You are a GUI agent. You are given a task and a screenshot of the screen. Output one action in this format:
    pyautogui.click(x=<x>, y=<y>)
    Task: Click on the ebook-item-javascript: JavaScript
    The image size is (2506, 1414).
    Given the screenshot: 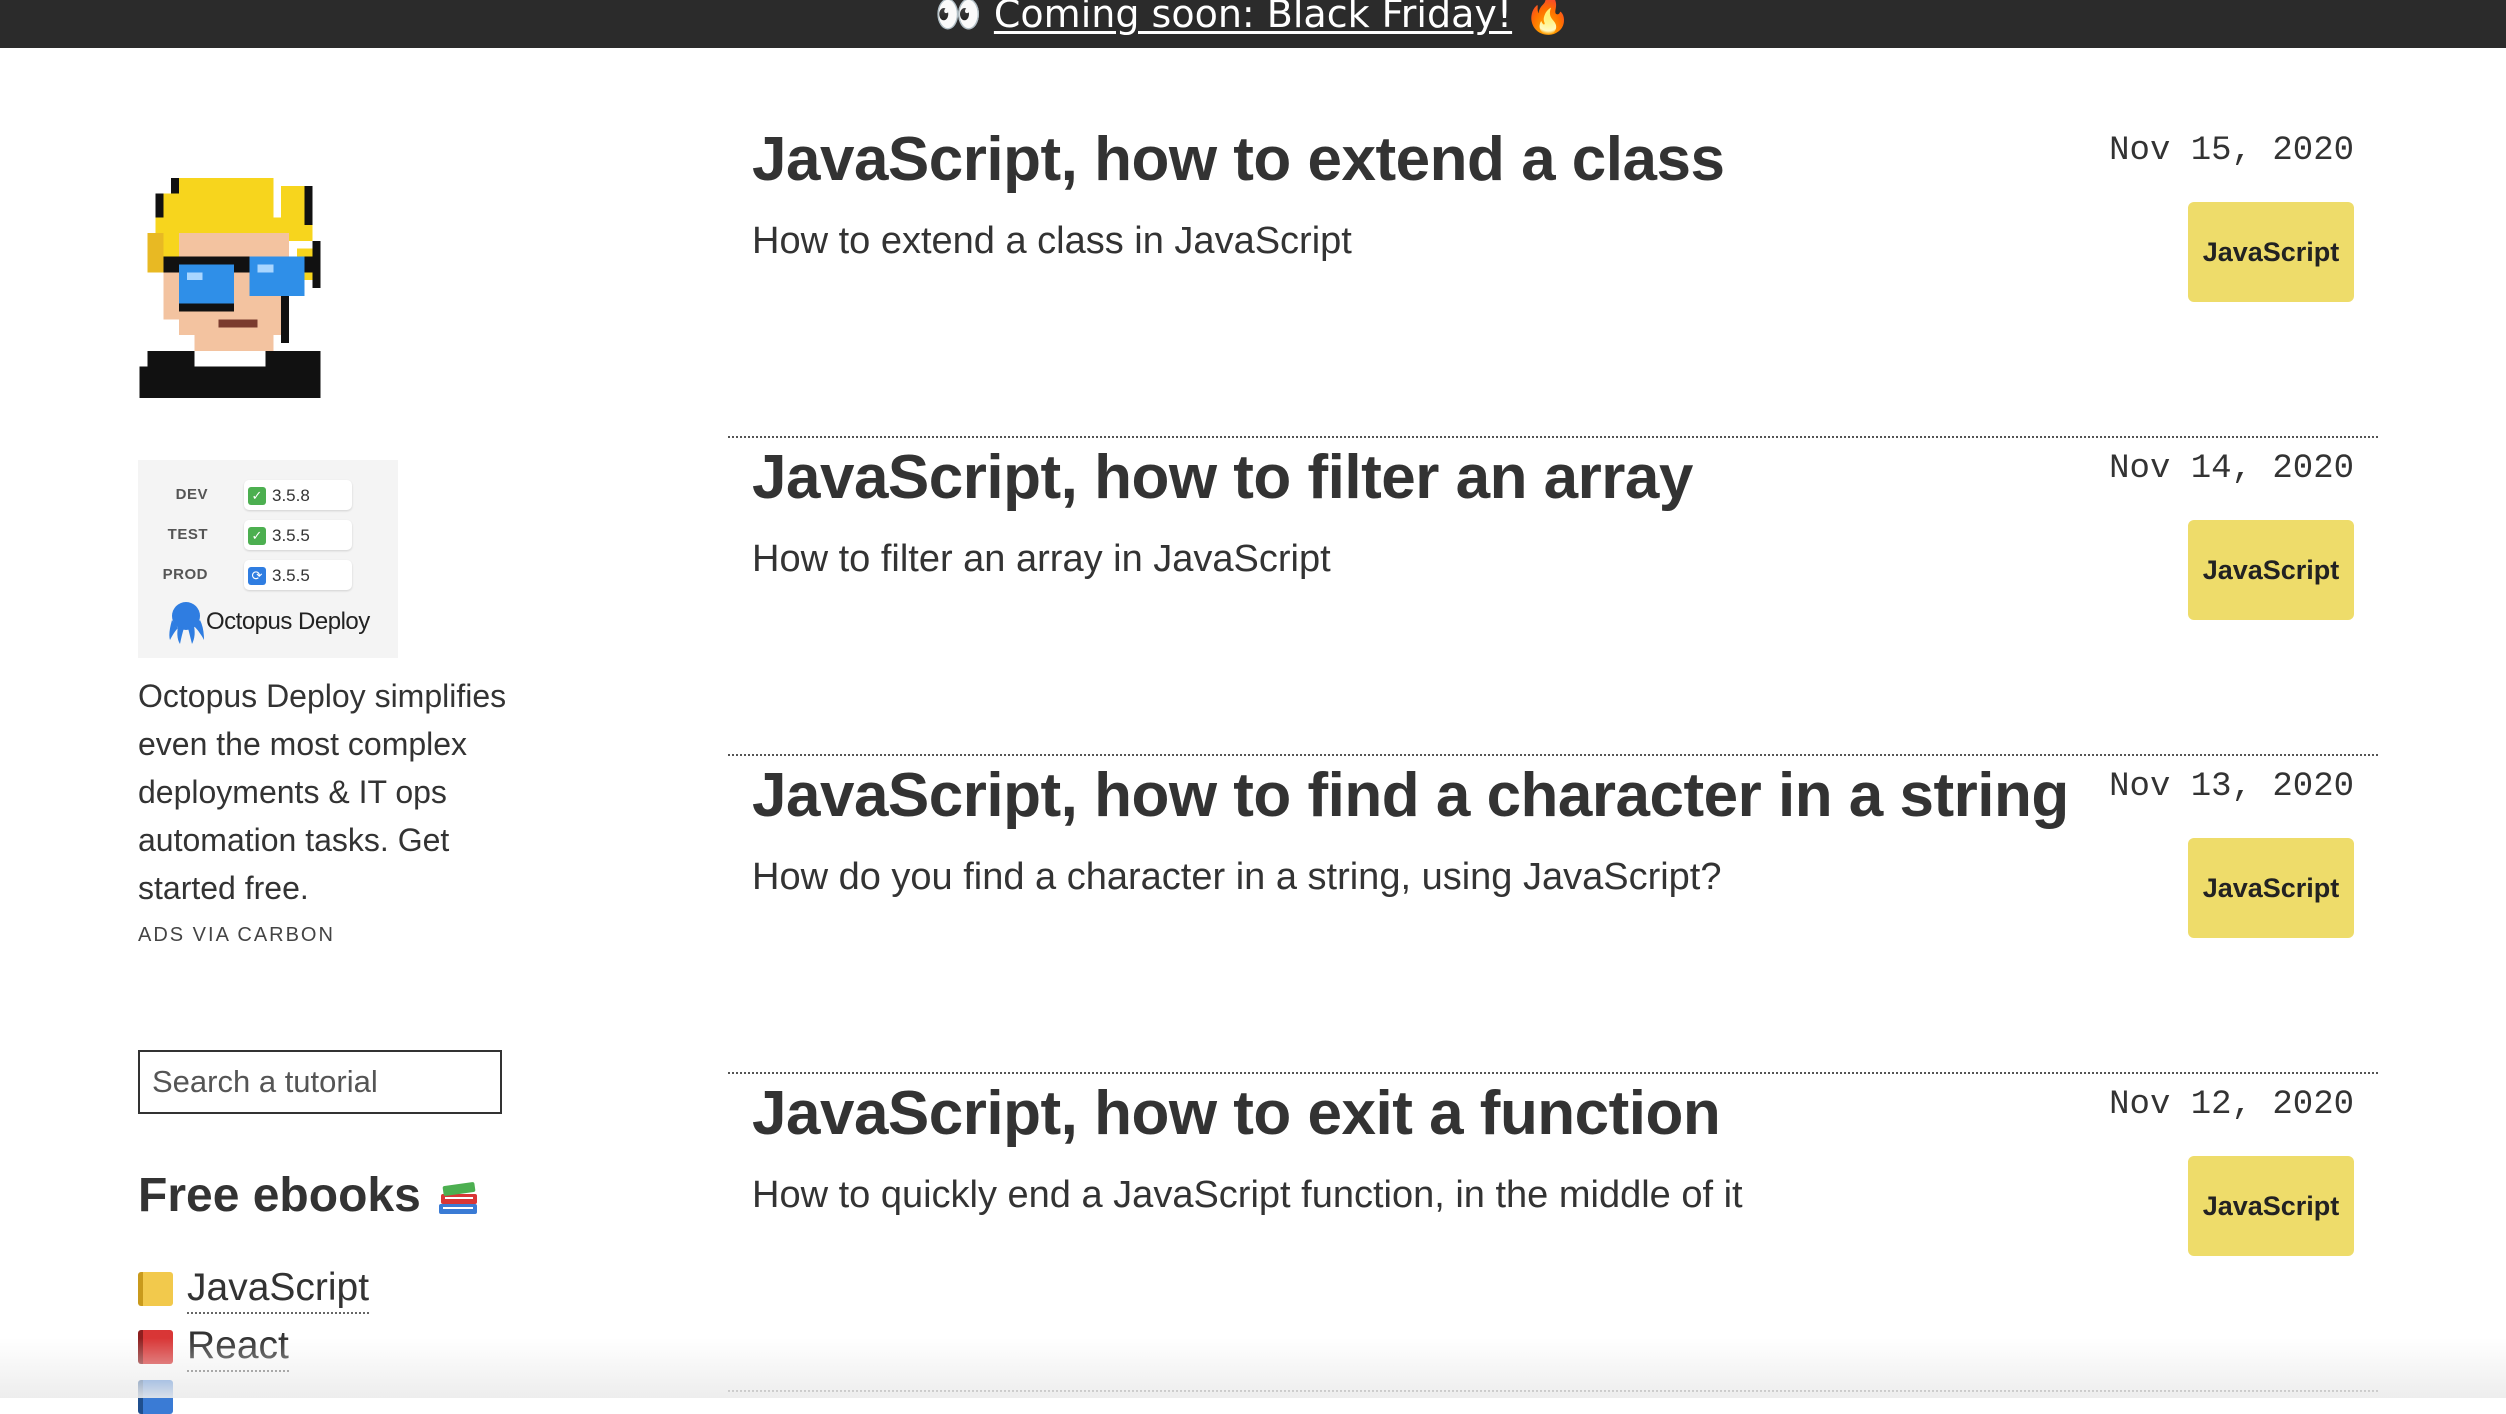 What is the action you would take?
    pyautogui.click(x=254, y=1289)
    